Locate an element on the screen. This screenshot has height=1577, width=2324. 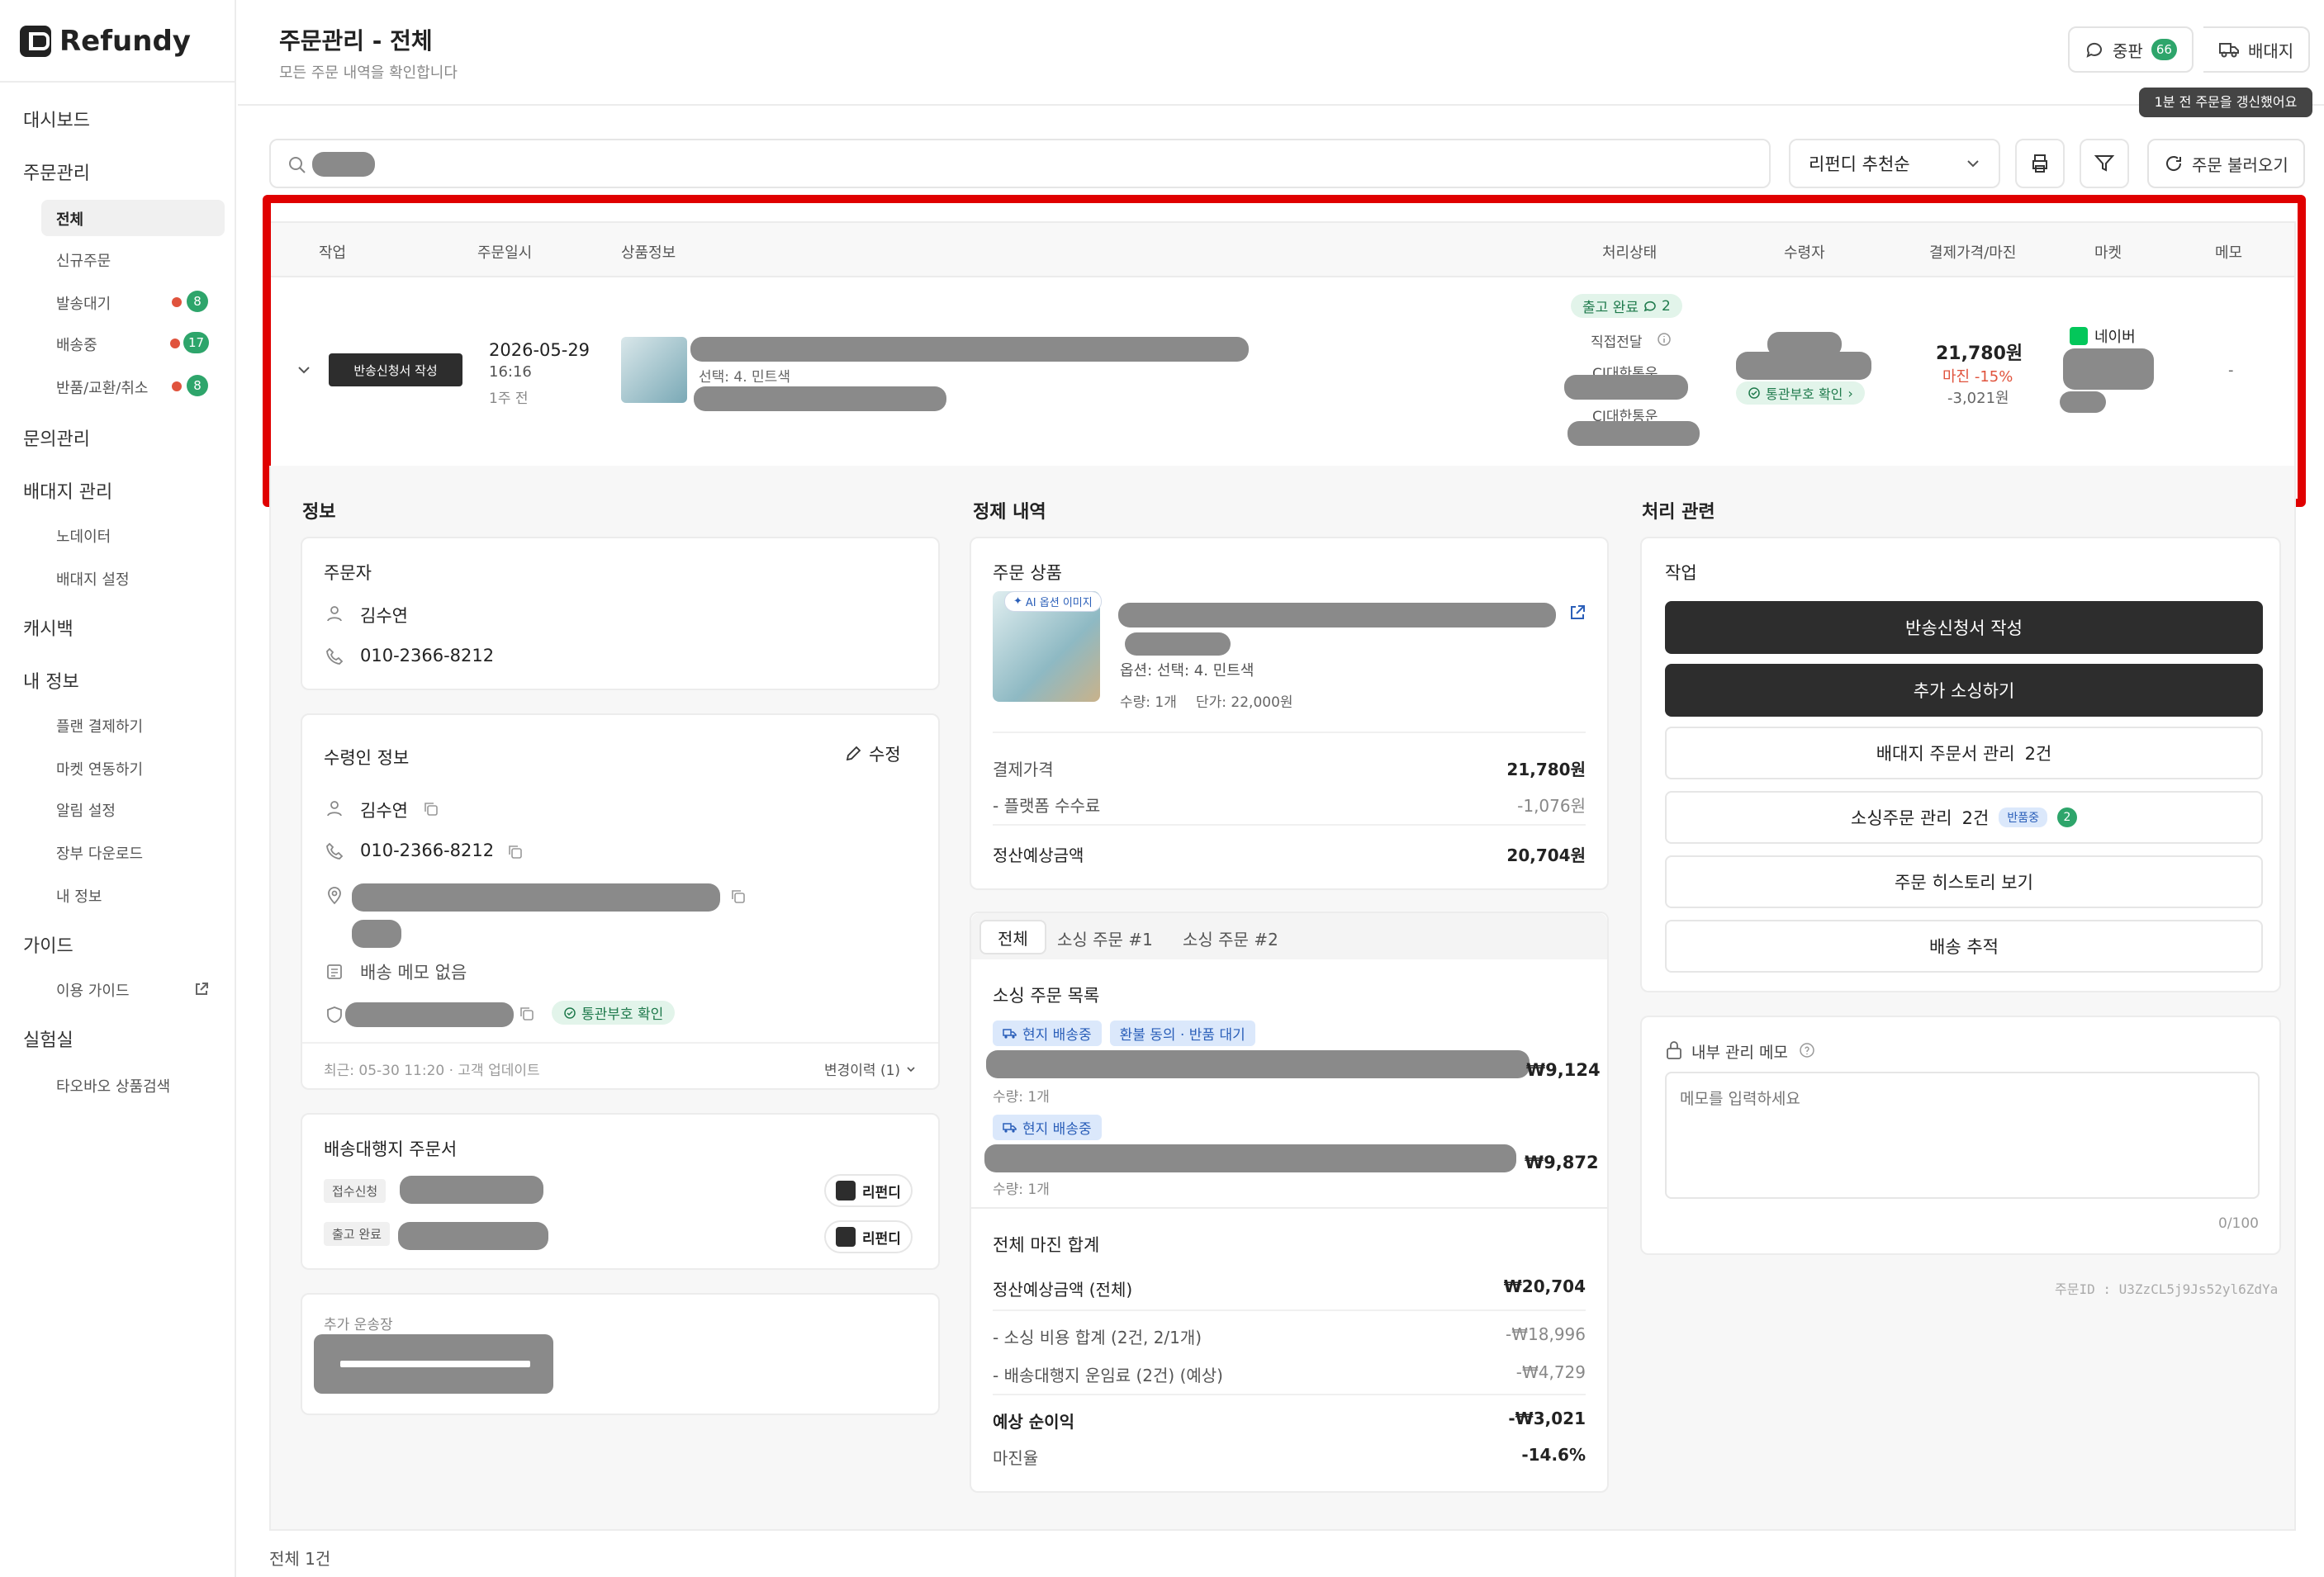
section-title-settlement: 정제 내역 is located at coordinates (1009, 512).